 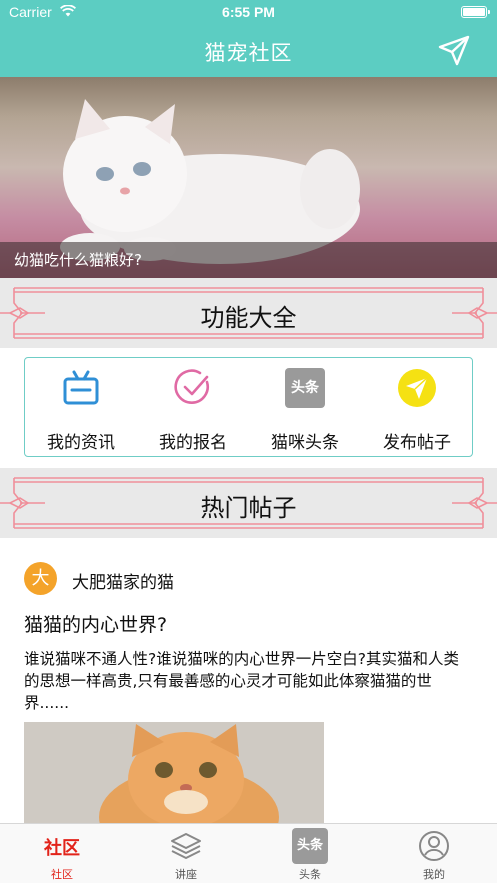 I want to click on feature-publish-post: 发布帖子, so click(x=417, y=408).